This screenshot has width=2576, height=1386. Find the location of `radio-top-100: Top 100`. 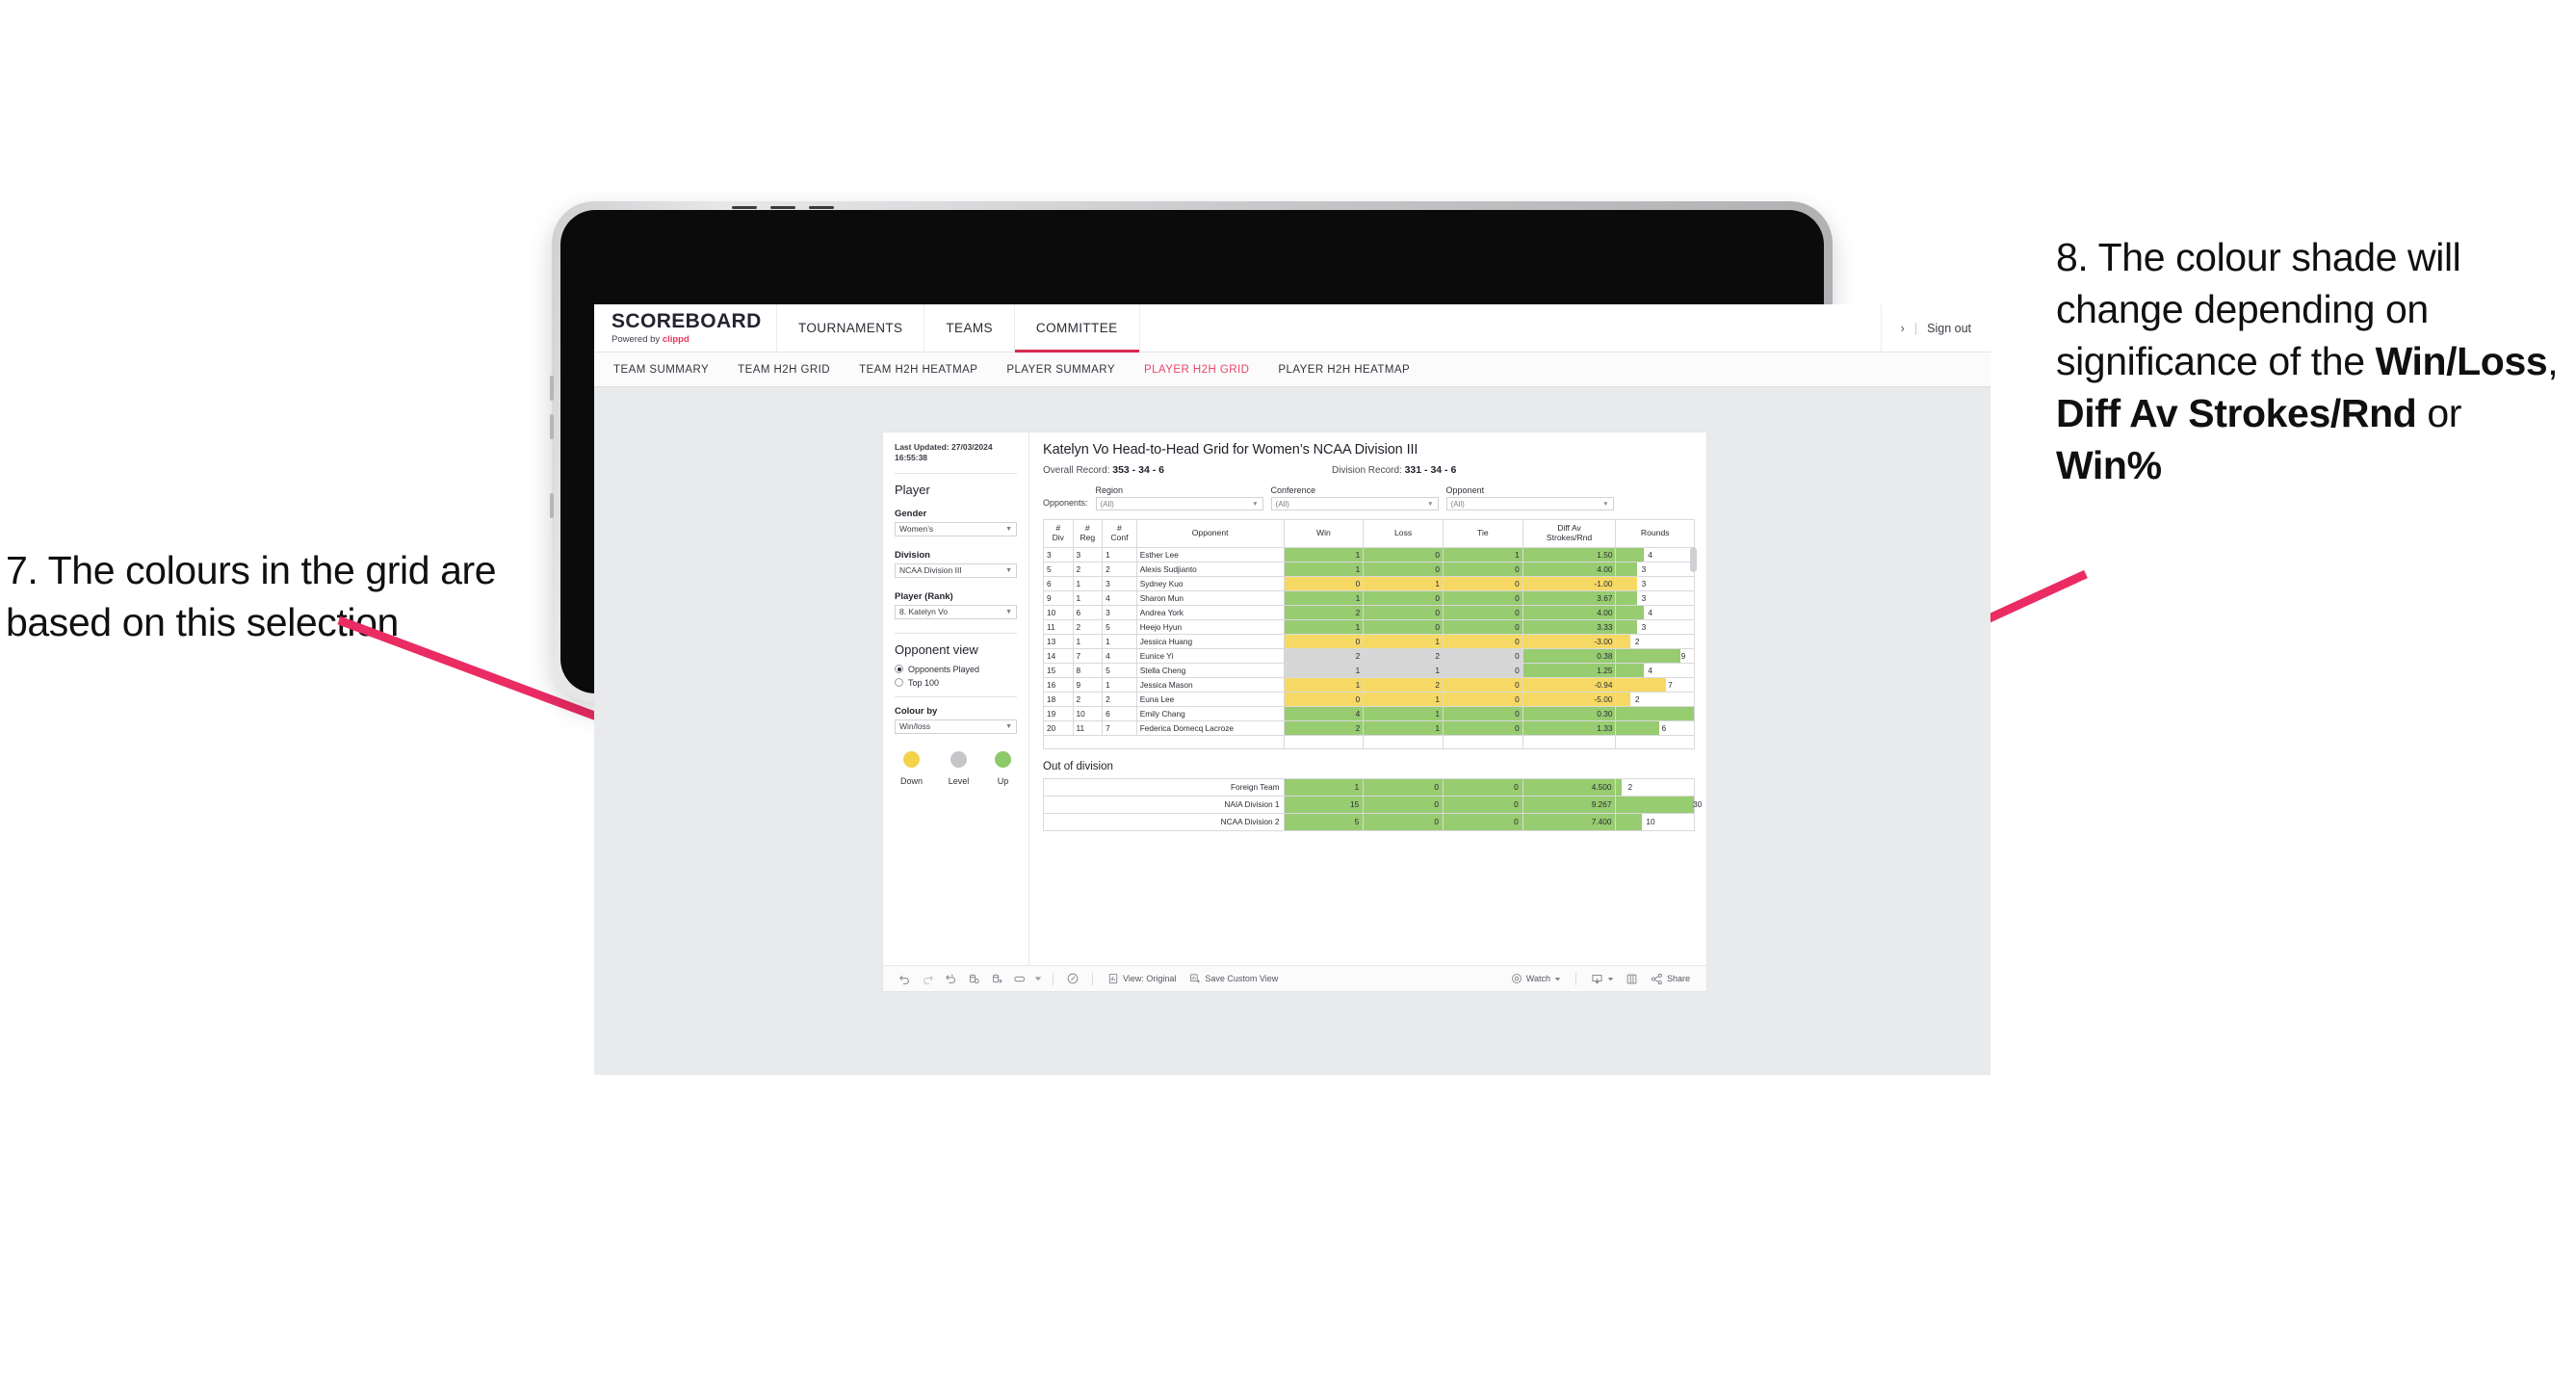

radio-top-100: Top 100 is located at coordinates (956, 683).